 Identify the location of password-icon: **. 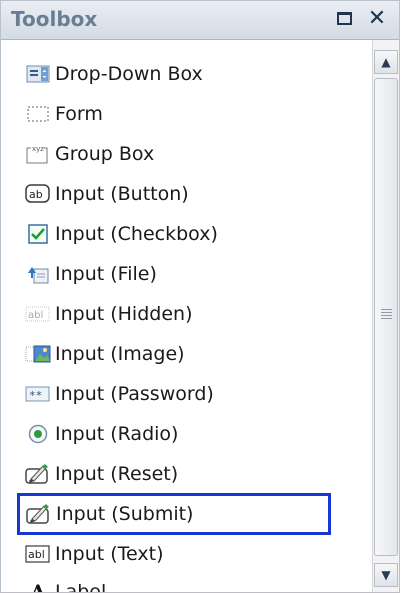
(38, 394).